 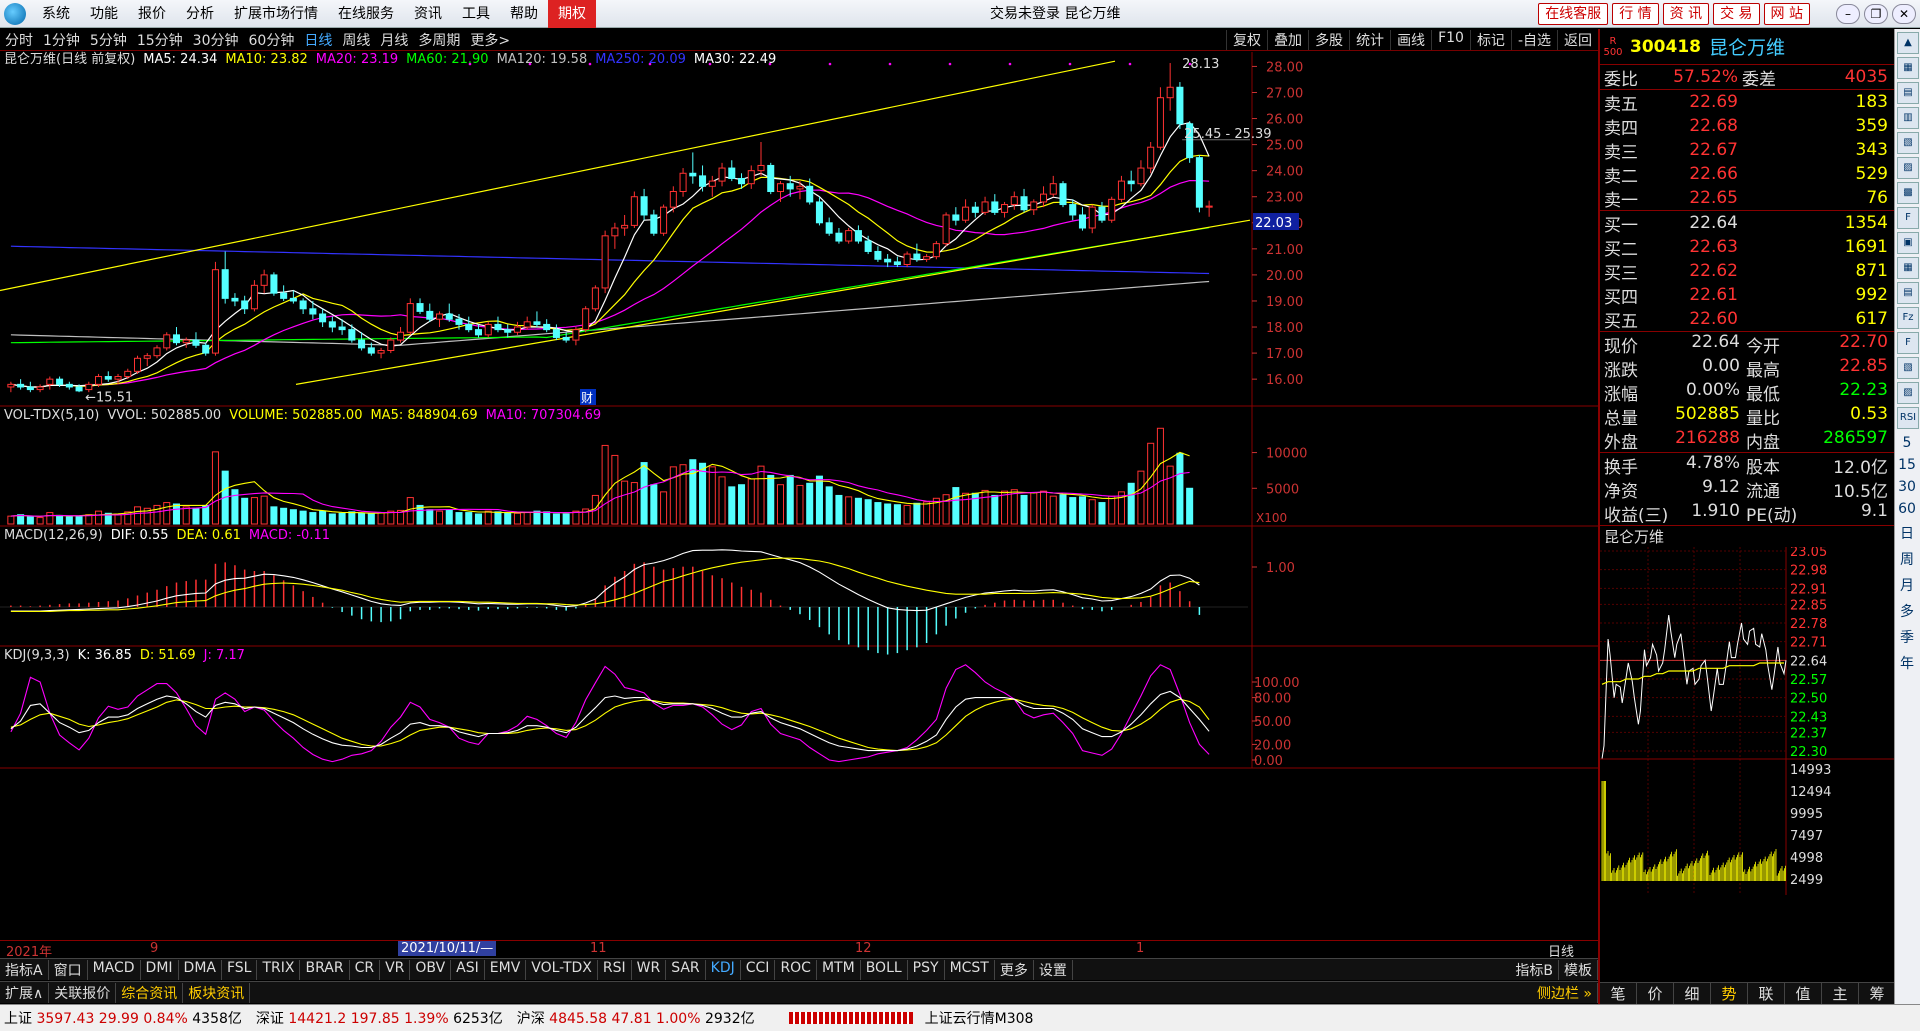 I want to click on period-tab: 日线, so click(x=318, y=40).